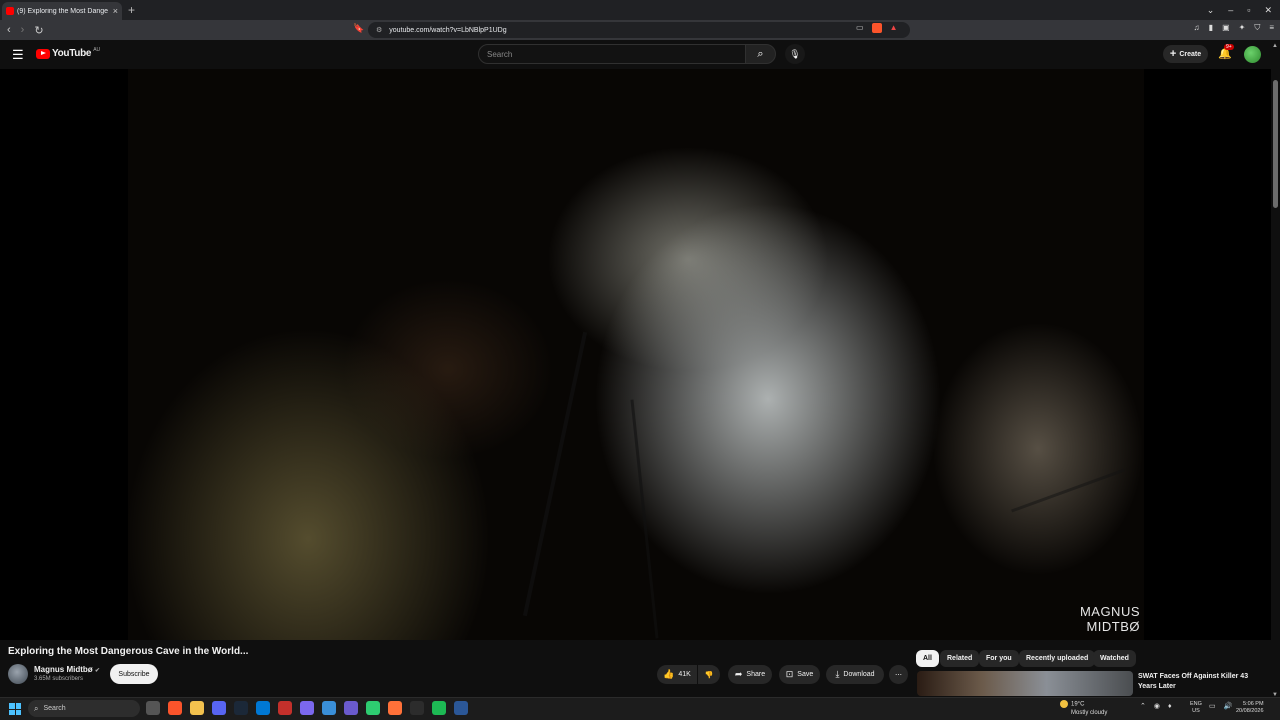 The width and height of the screenshot is (1280, 720). Describe the element at coordinates (285, 708) in the screenshot. I see `app-red-icon` at that location.